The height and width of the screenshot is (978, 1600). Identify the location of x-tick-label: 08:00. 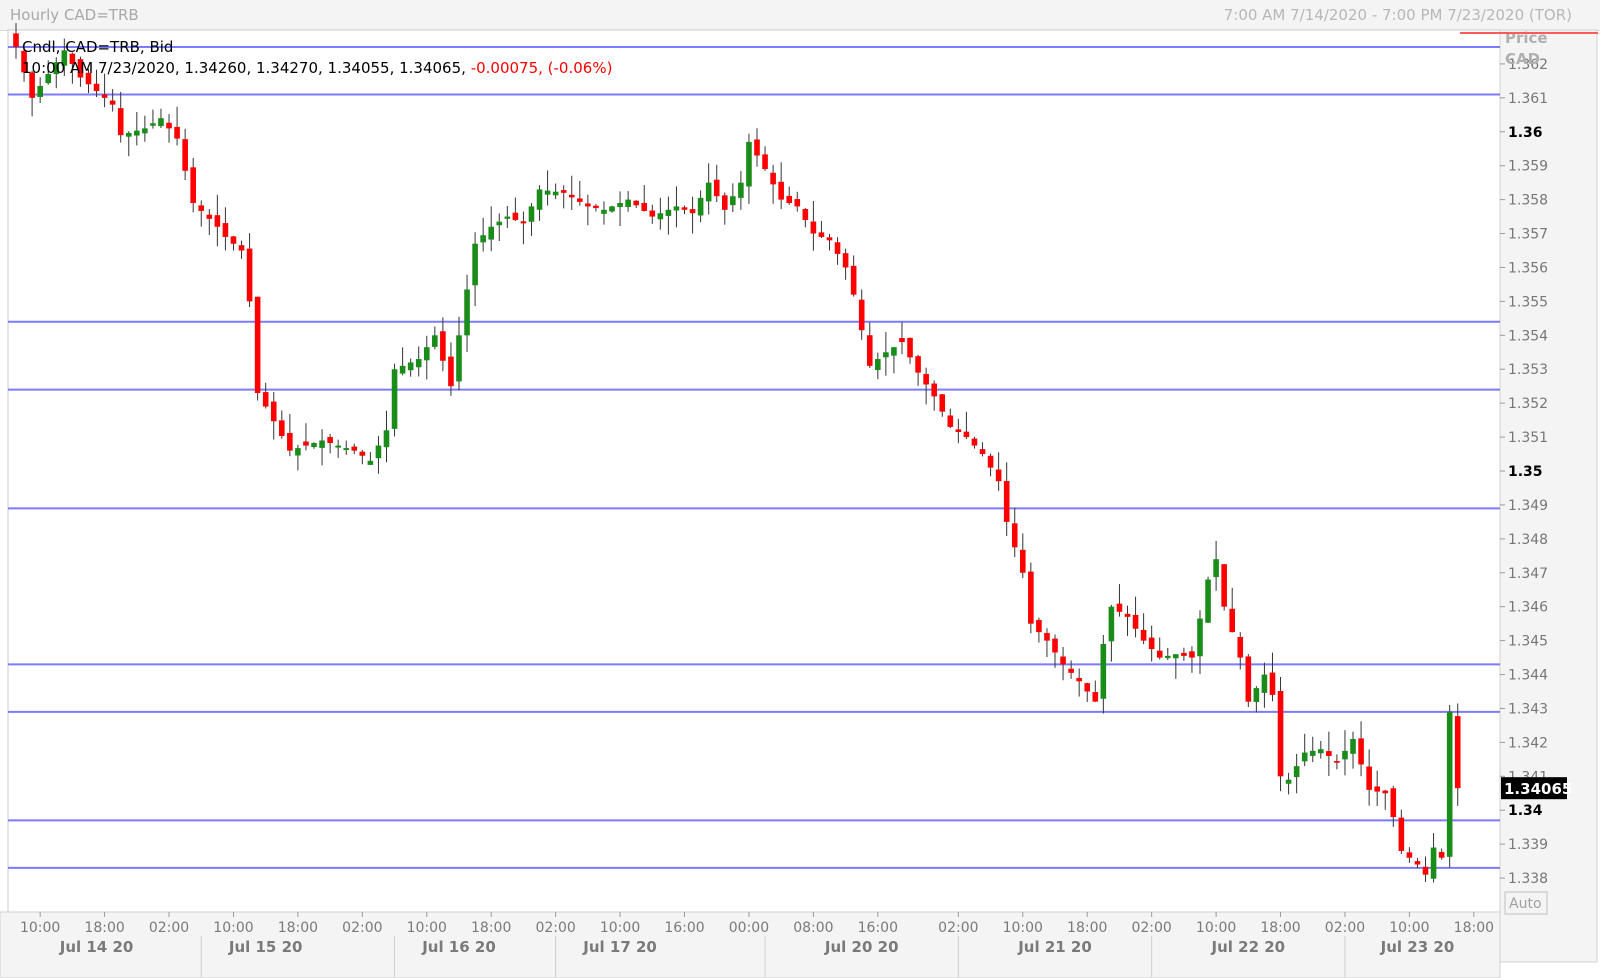
(813, 928).